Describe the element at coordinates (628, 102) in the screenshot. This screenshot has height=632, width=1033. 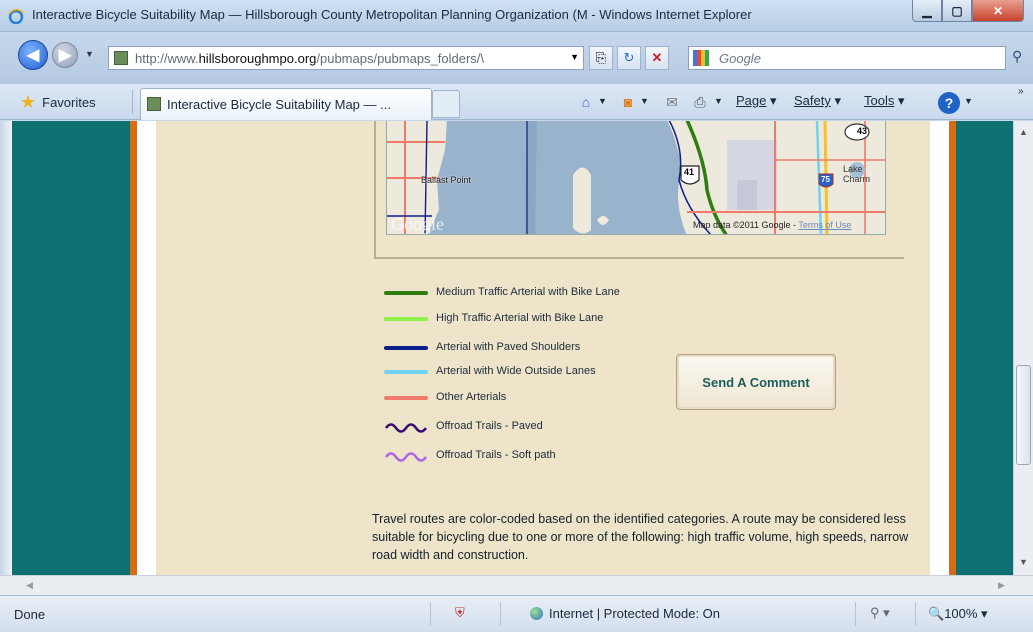
I see `feeds-icon: ◙` at that location.